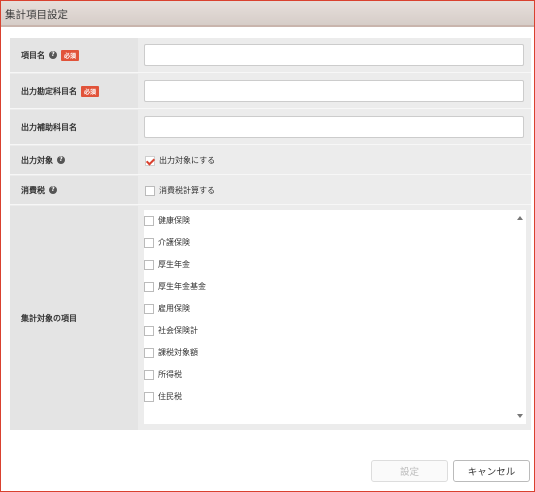  I want to click on dialog-title: 集計項目設定, so click(36, 15).